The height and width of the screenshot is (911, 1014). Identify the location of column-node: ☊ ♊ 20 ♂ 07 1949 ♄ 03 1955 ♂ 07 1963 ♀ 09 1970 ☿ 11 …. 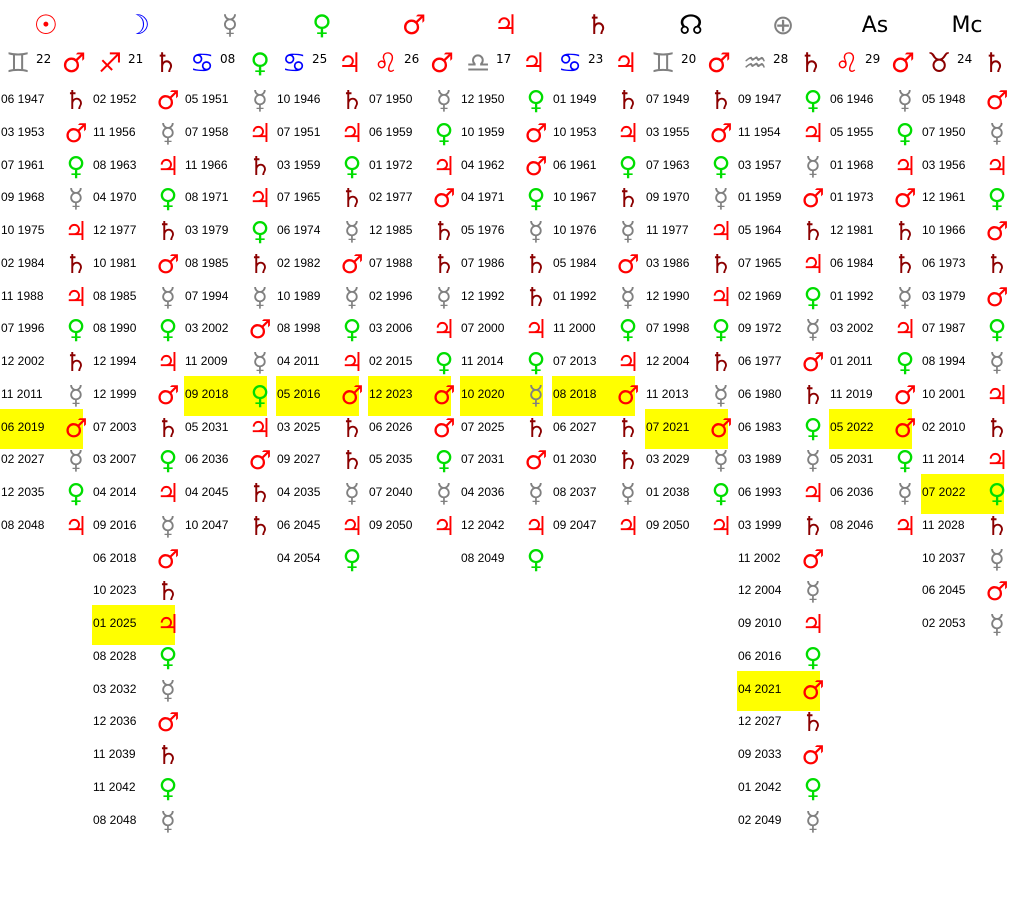
(691, 455).